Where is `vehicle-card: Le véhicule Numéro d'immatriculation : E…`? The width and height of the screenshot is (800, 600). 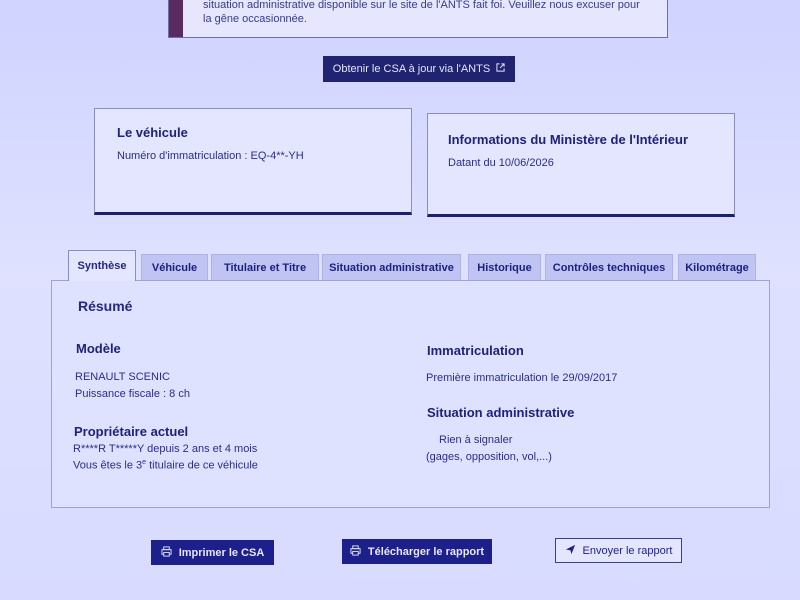 vehicle-card: Le véhicule Numéro d'immatriculation : E… is located at coordinates (253, 161).